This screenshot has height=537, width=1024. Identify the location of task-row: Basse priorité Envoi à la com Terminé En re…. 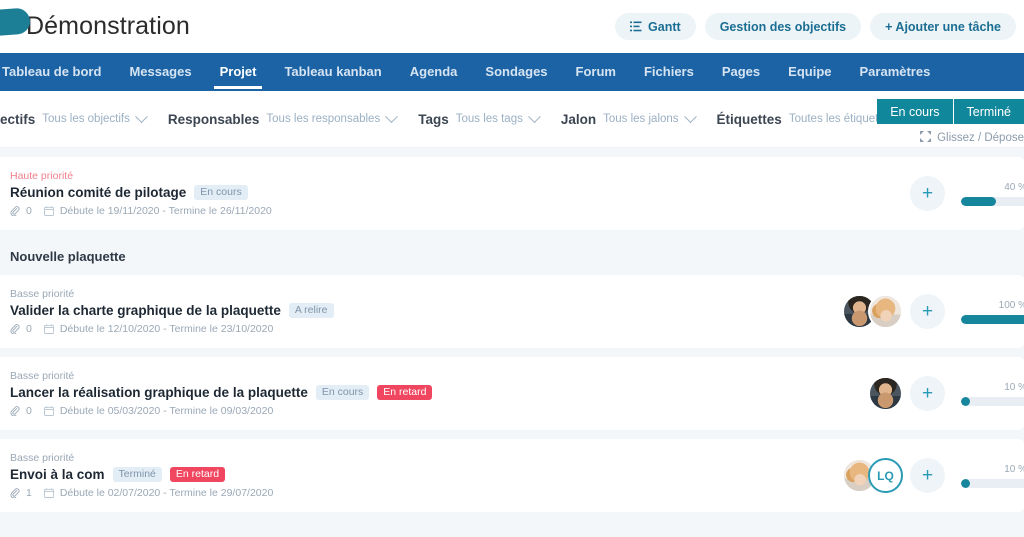
(512, 475).